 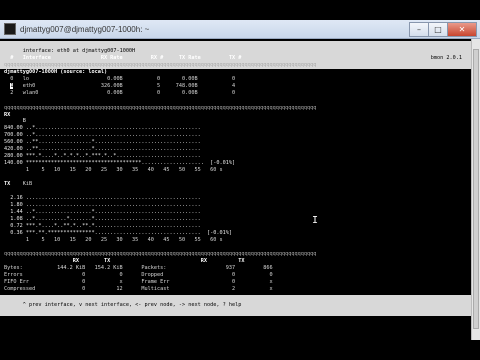 What do you see at coordinates (240, 10) in the screenshot?
I see `top-letterbox` at bounding box center [240, 10].